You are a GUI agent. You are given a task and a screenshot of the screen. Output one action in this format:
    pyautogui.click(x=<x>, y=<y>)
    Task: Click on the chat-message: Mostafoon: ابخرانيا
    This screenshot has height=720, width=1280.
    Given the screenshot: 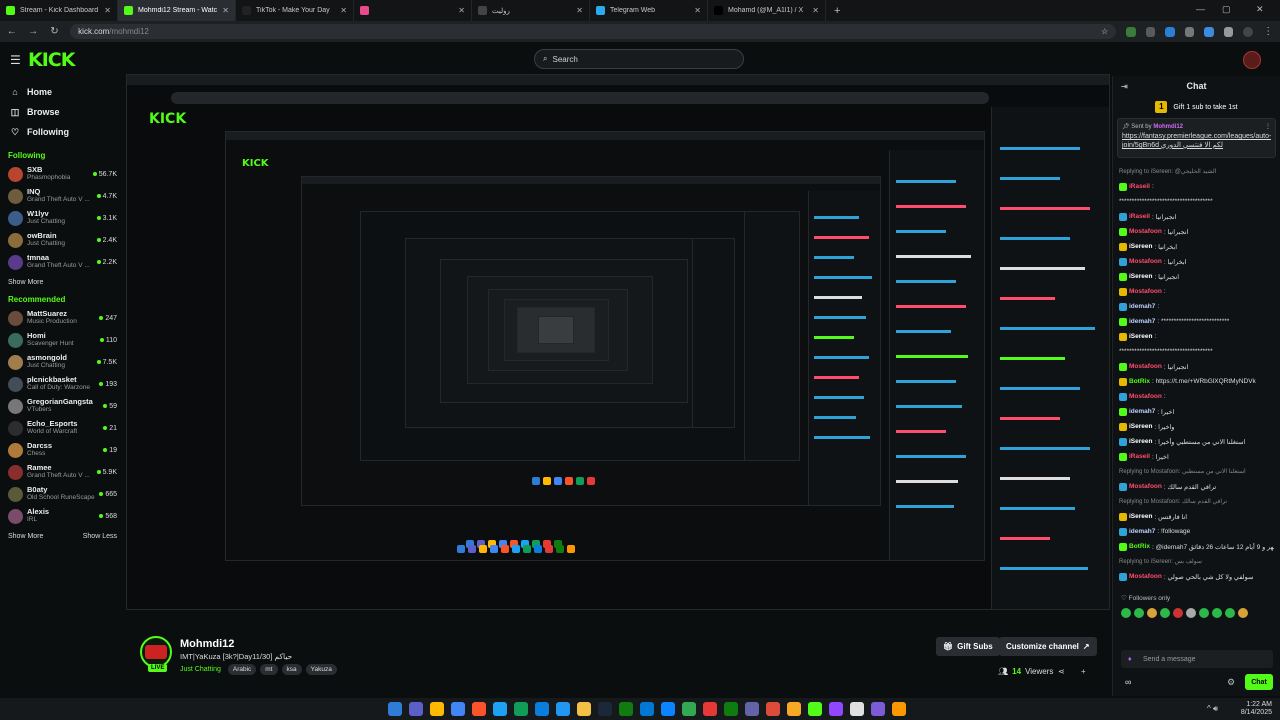 What is the action you would take?
    pyautogui.click(x=1196, y=261)
    